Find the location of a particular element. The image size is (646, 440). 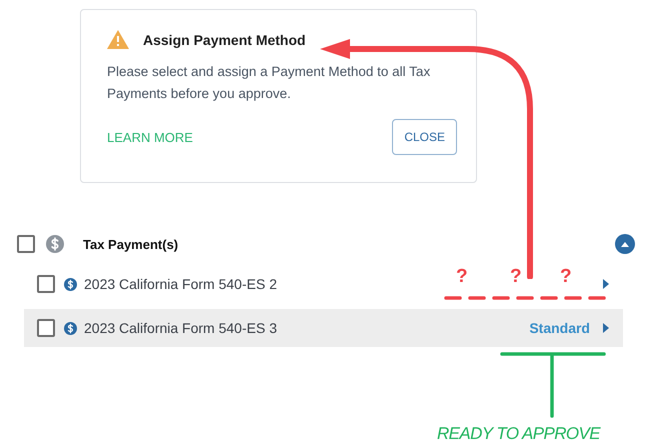

payment-name: 2023 California Form 540-ES 2 is located at coordinates (181, 284).